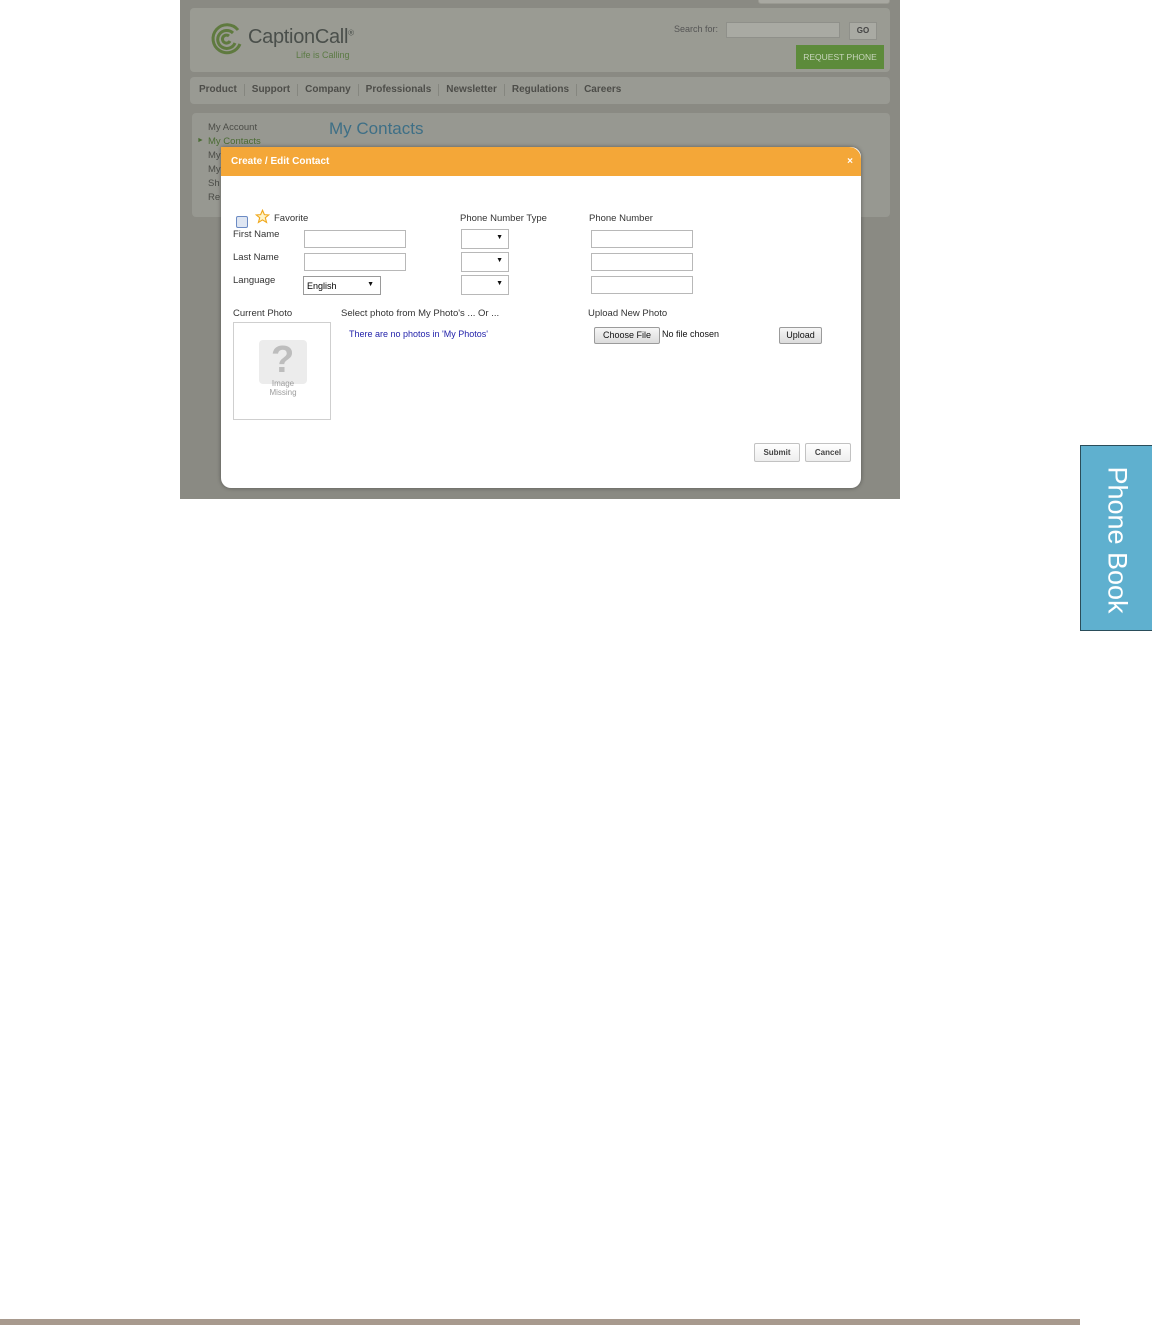 Image resolution: width=1152 pixels, height=1325 pixels. What do you see at coordinates (355, 239) in the screenshot?
I see `first-name-field` at bounding box center [355, 239].